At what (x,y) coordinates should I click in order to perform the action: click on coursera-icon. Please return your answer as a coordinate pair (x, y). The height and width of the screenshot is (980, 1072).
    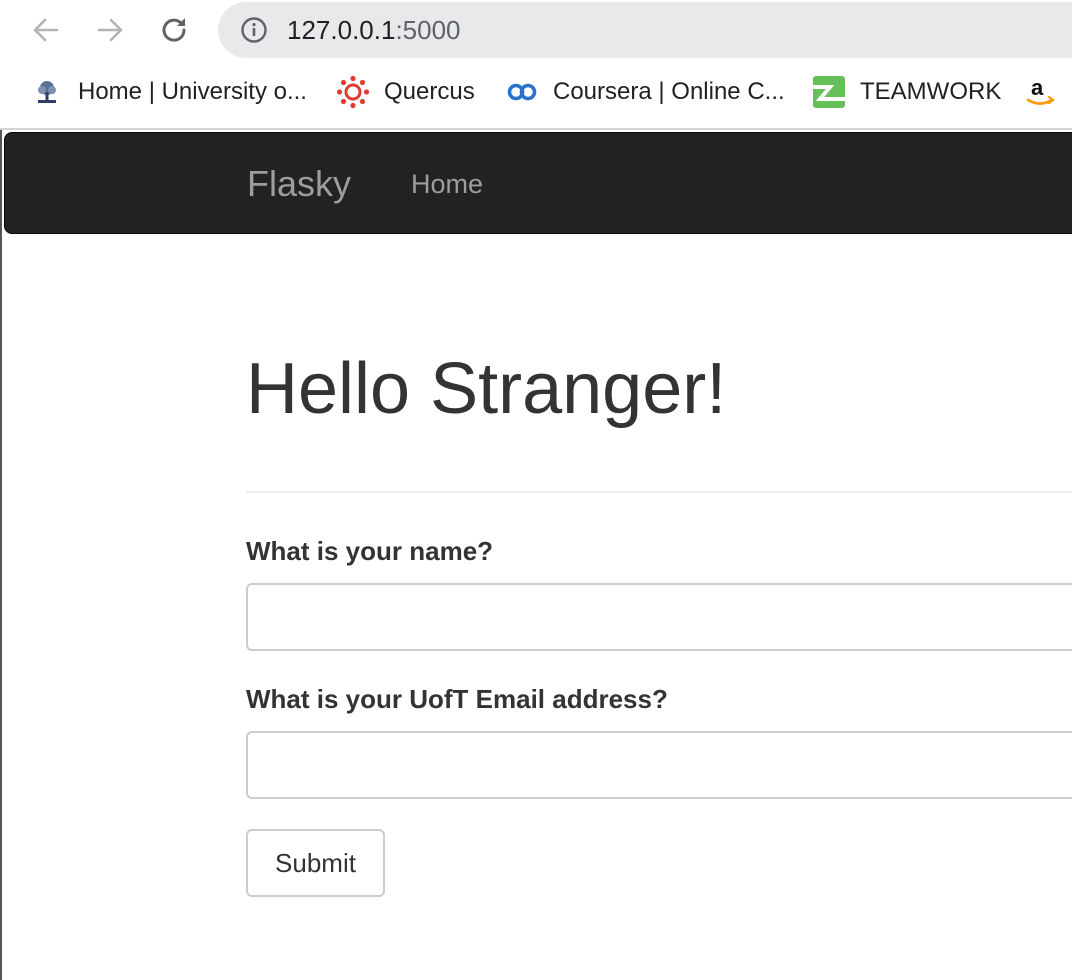
    Looking at the image, I should click on (522, 92).